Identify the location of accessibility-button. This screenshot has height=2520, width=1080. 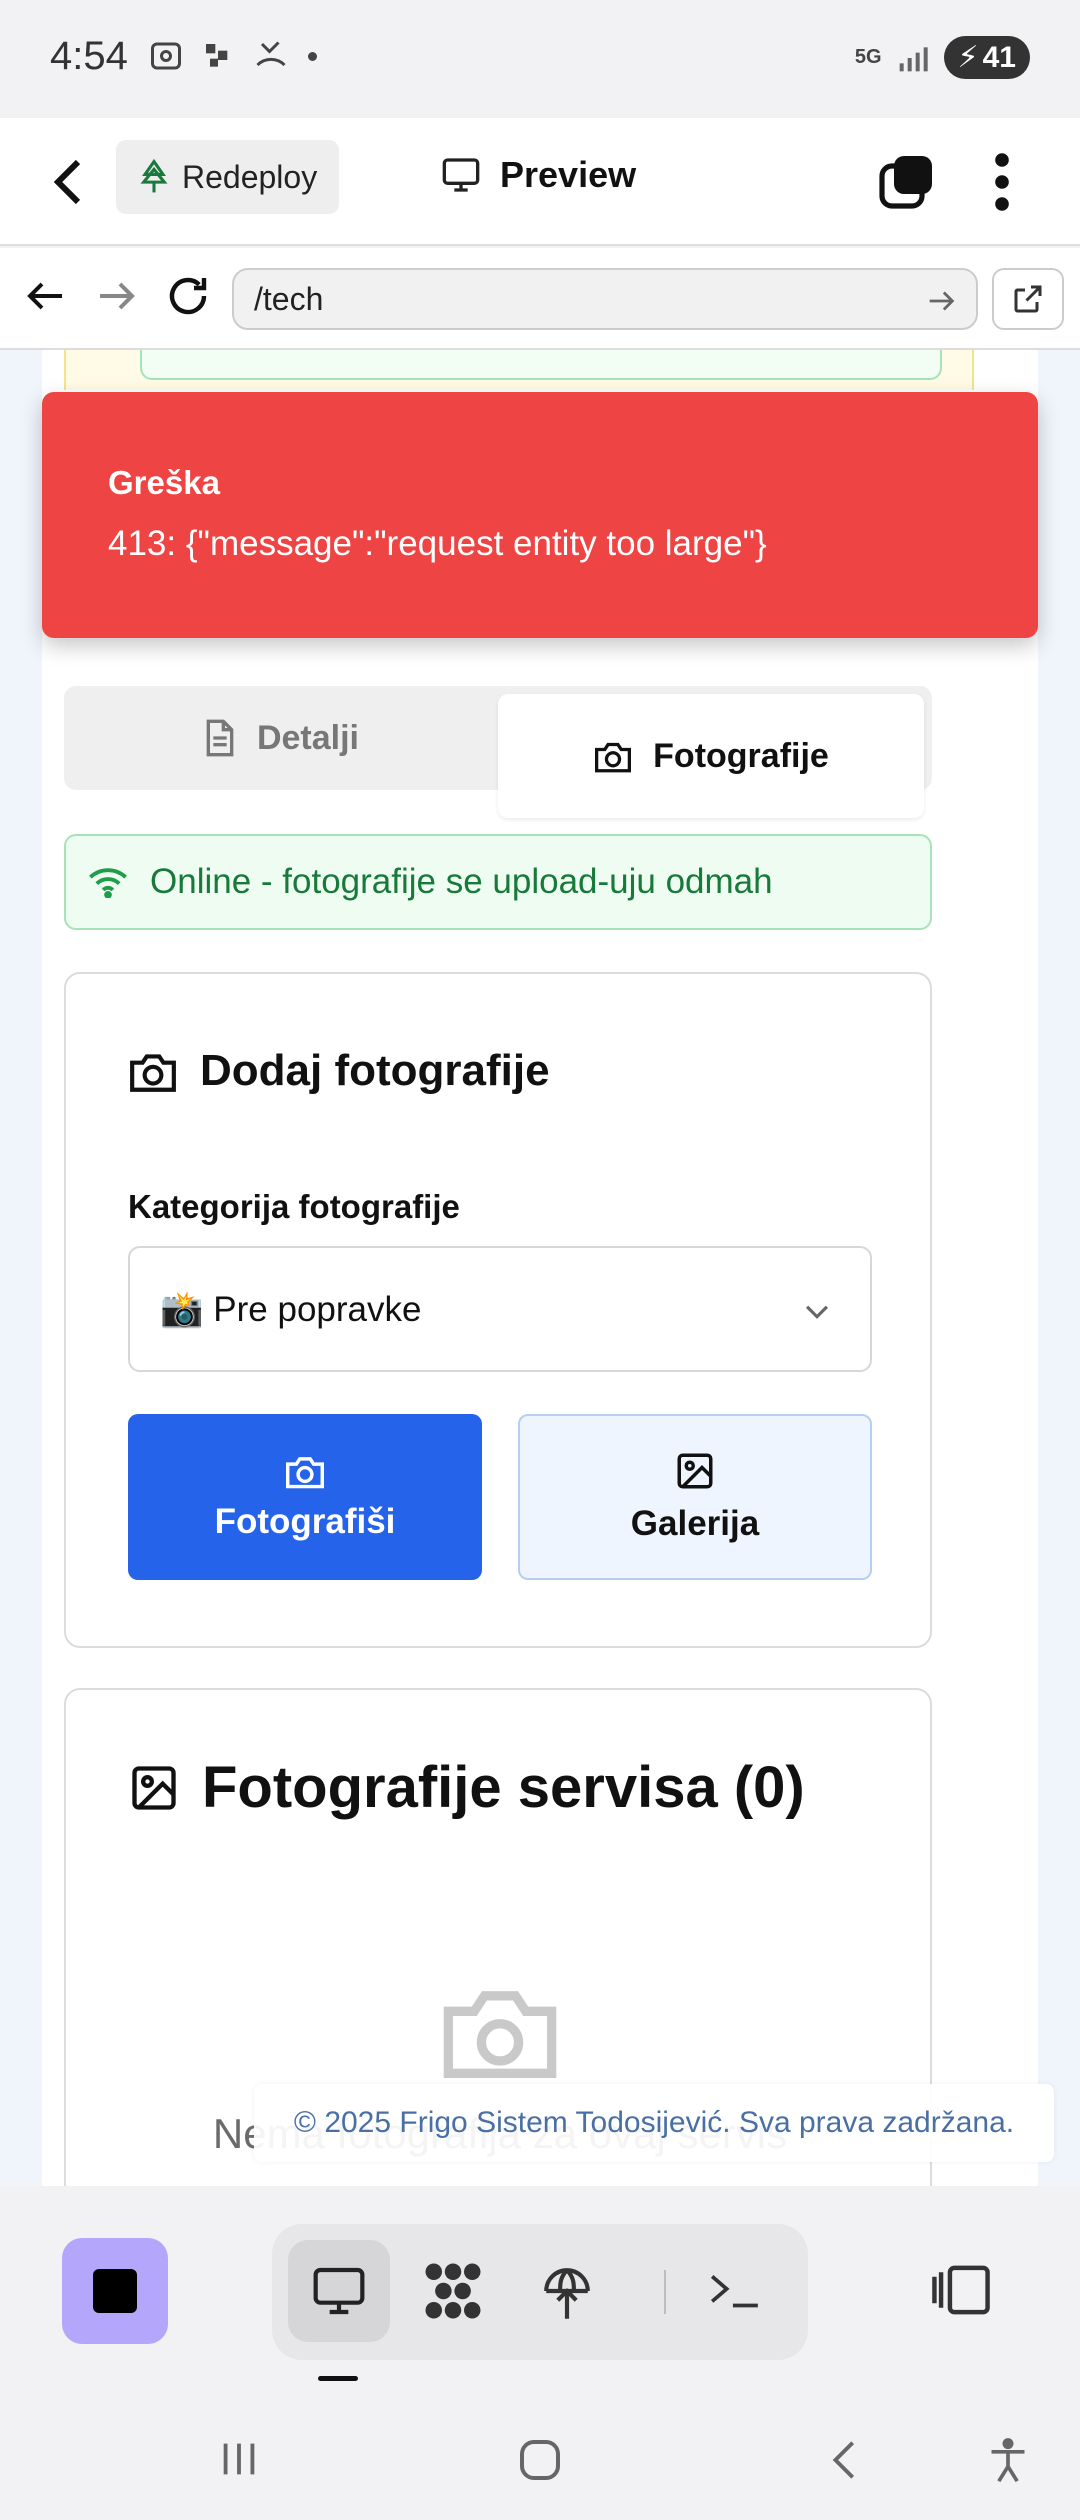
(1008, 2463).